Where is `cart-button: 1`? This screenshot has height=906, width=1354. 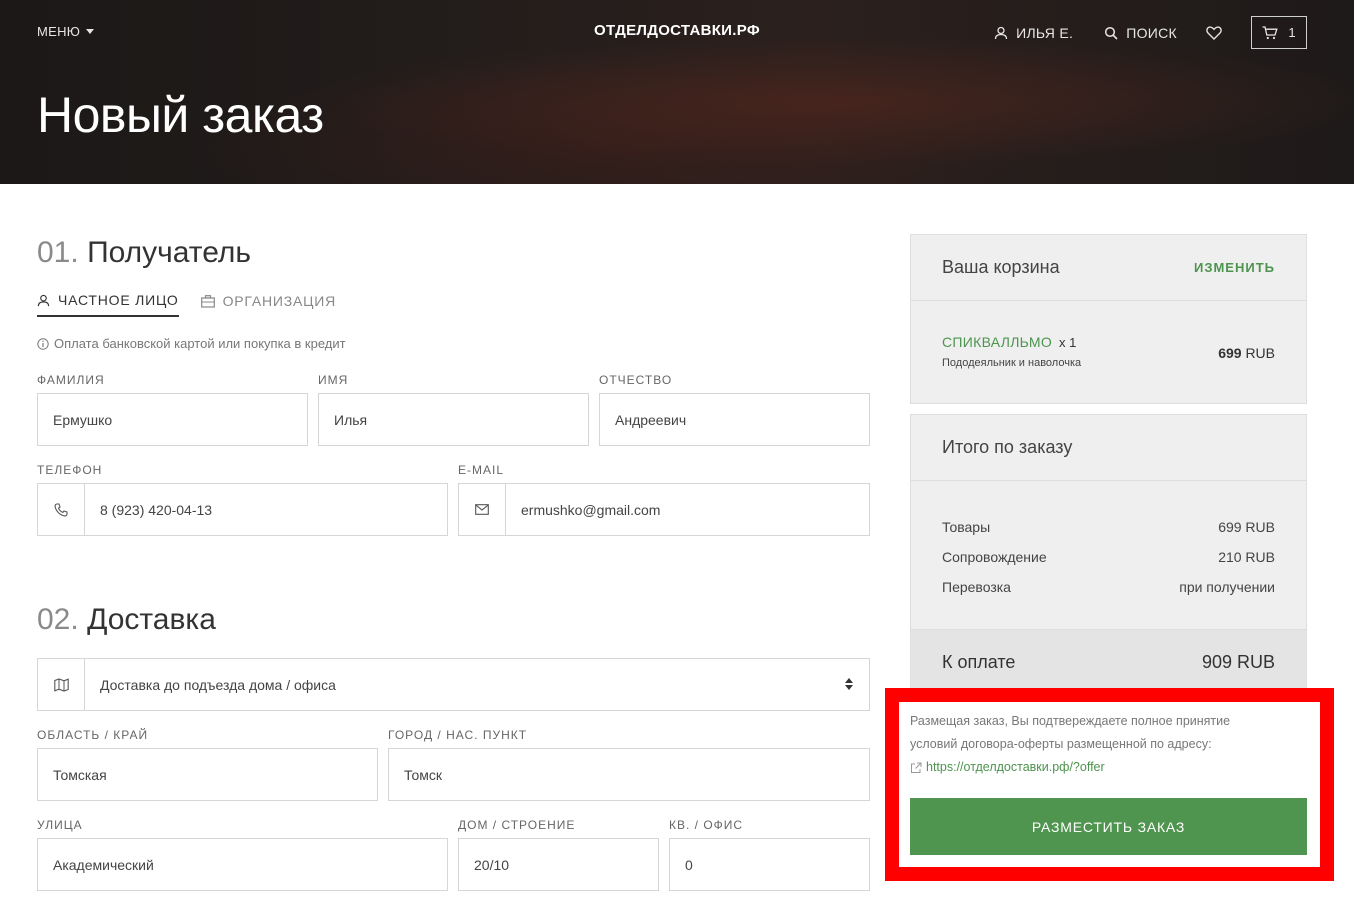
cart-button: 1 is located at coordinates (1279, 32).